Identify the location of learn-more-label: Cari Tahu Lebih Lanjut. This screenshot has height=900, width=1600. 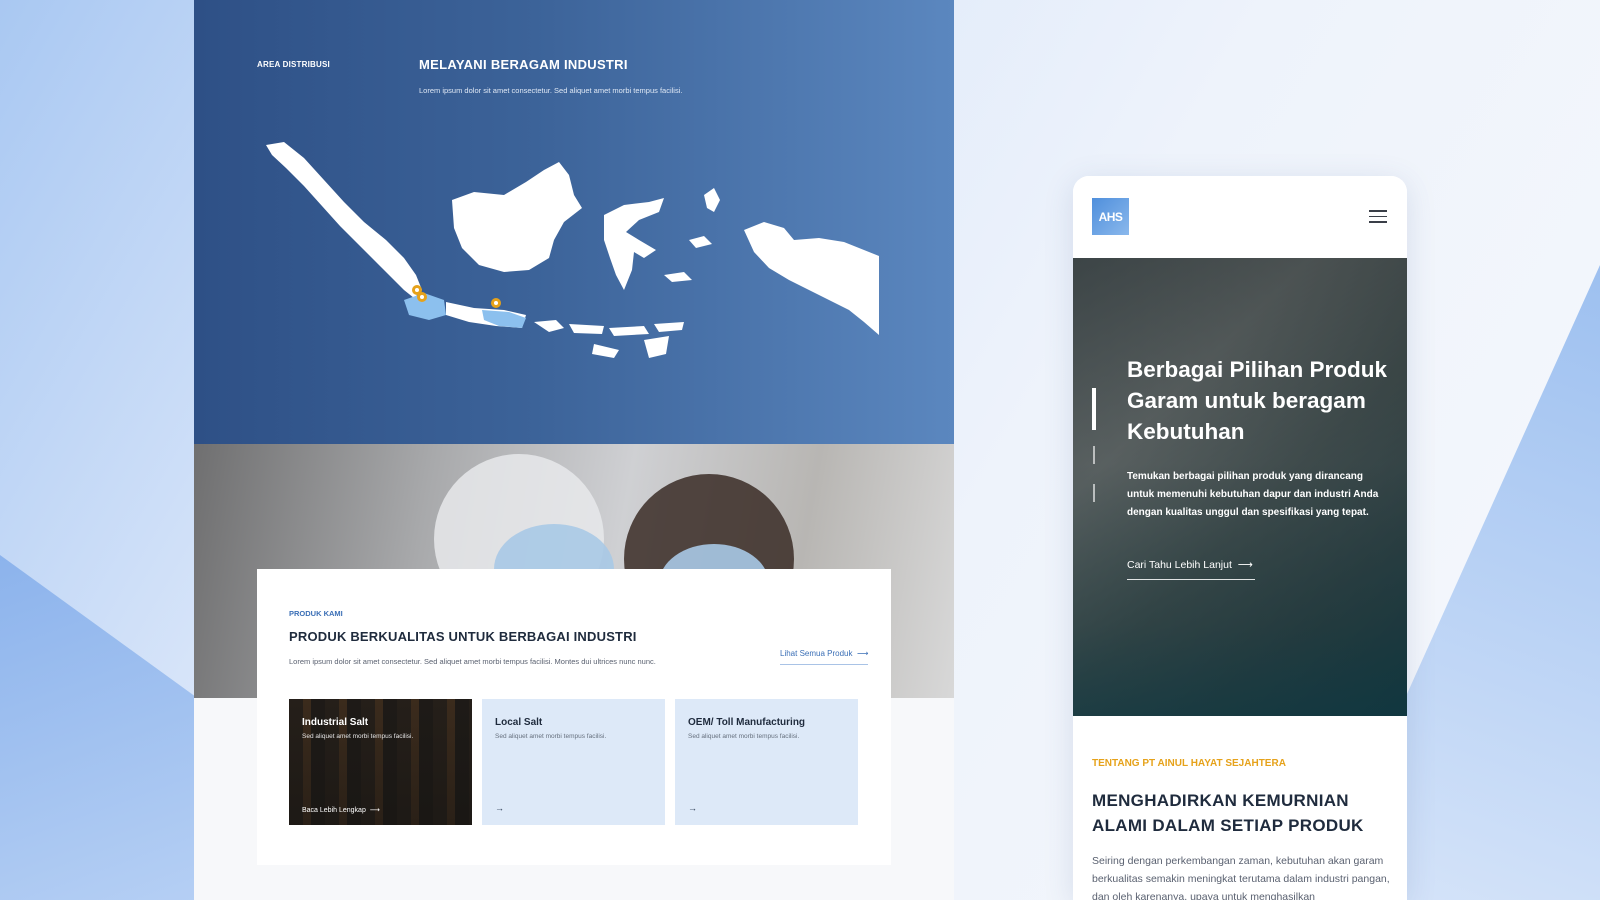
(1179, 565).